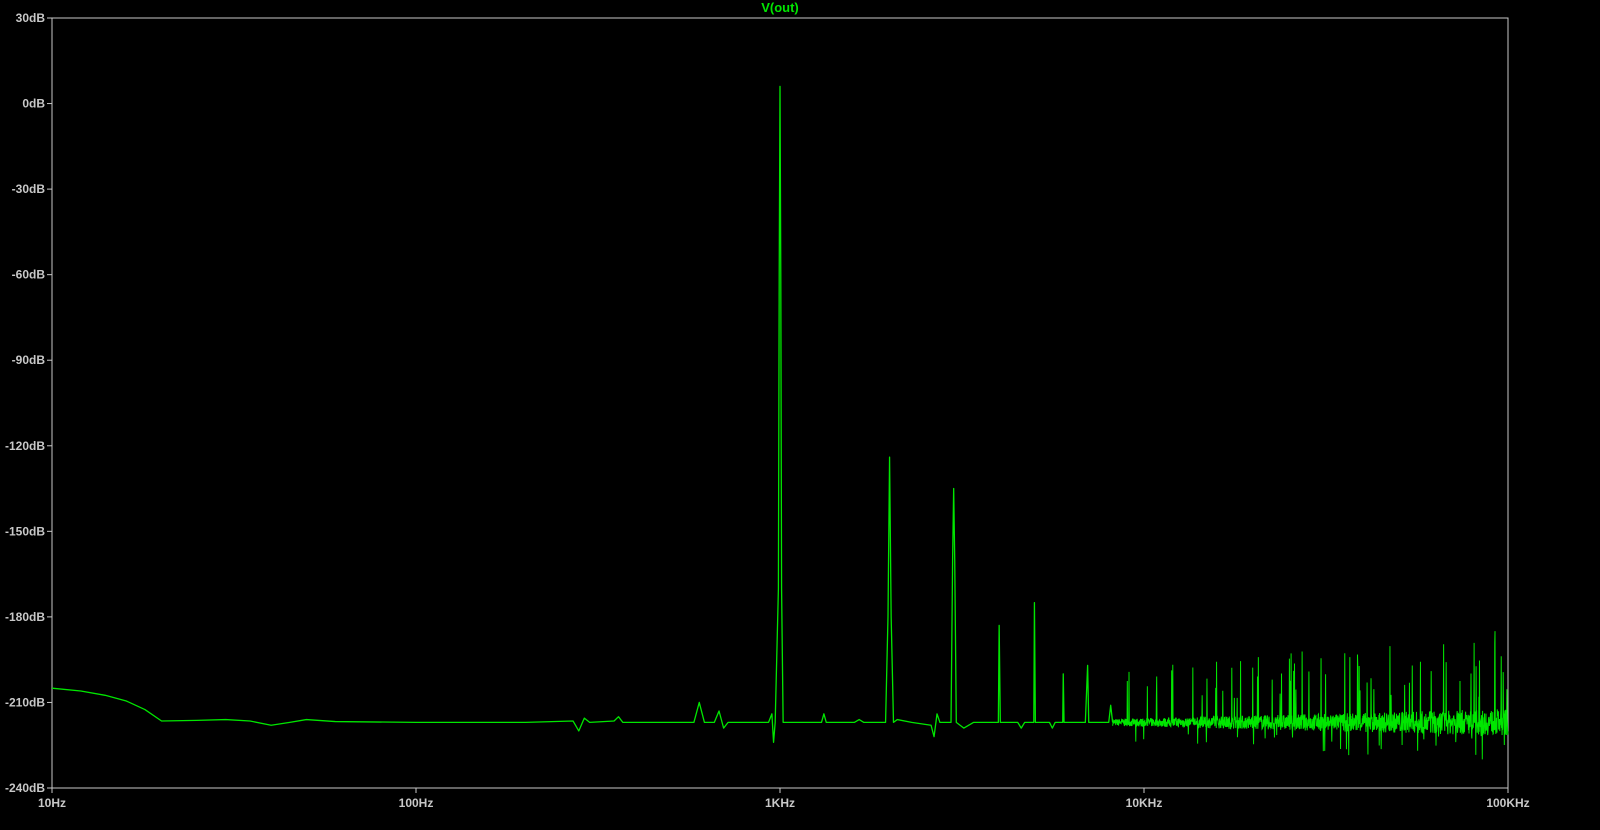  Describe the element at coordinates (25, 446) in the screenshot. I see `y-tick-label: -120dB` at that location.